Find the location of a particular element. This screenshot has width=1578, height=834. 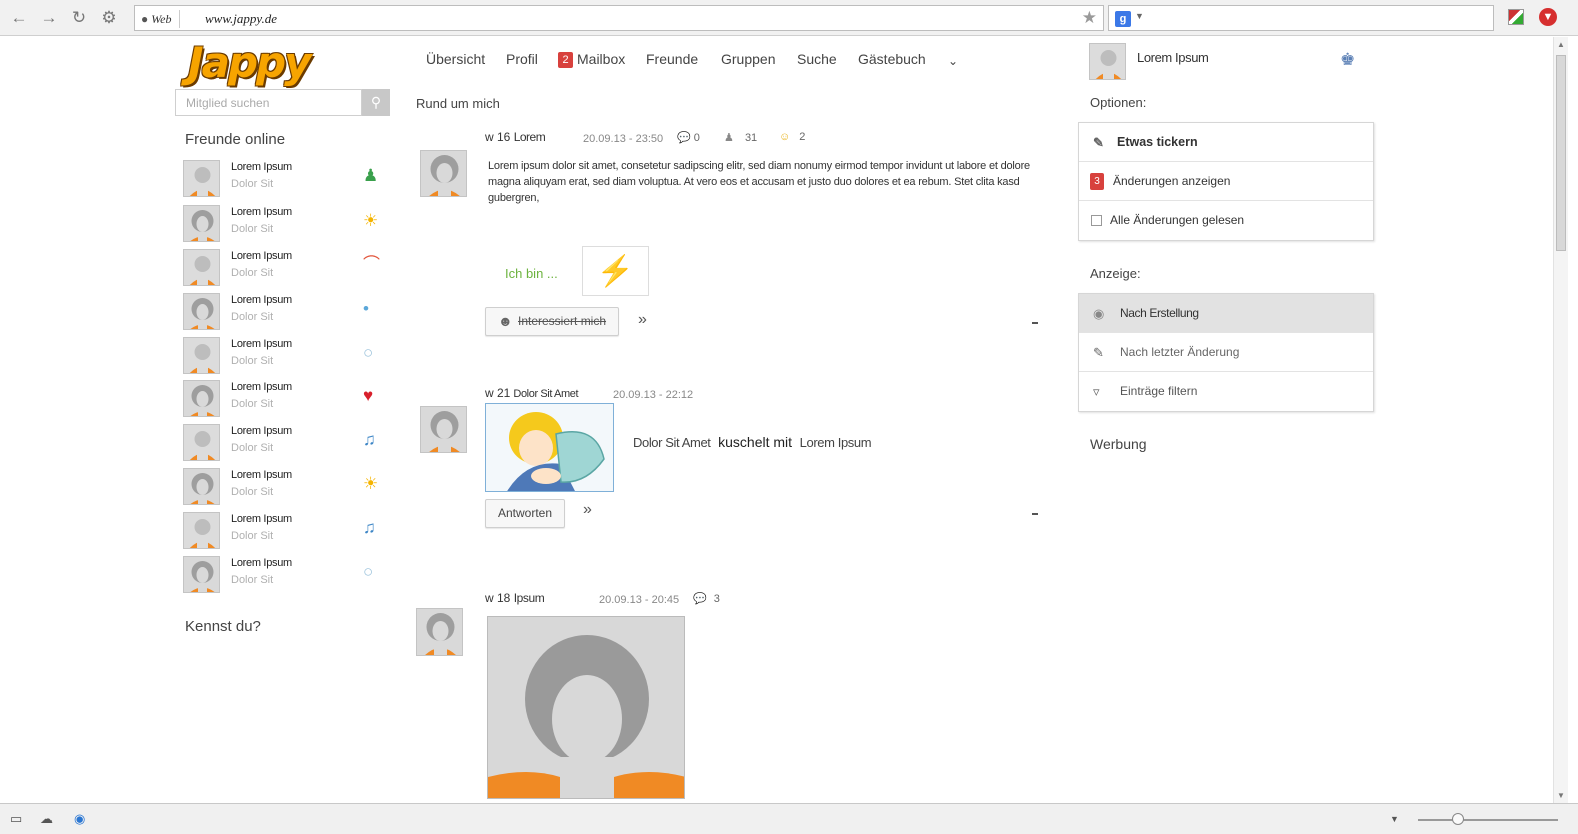

member-search-input: Mitglied suchen is located at coordinates (268, 102).